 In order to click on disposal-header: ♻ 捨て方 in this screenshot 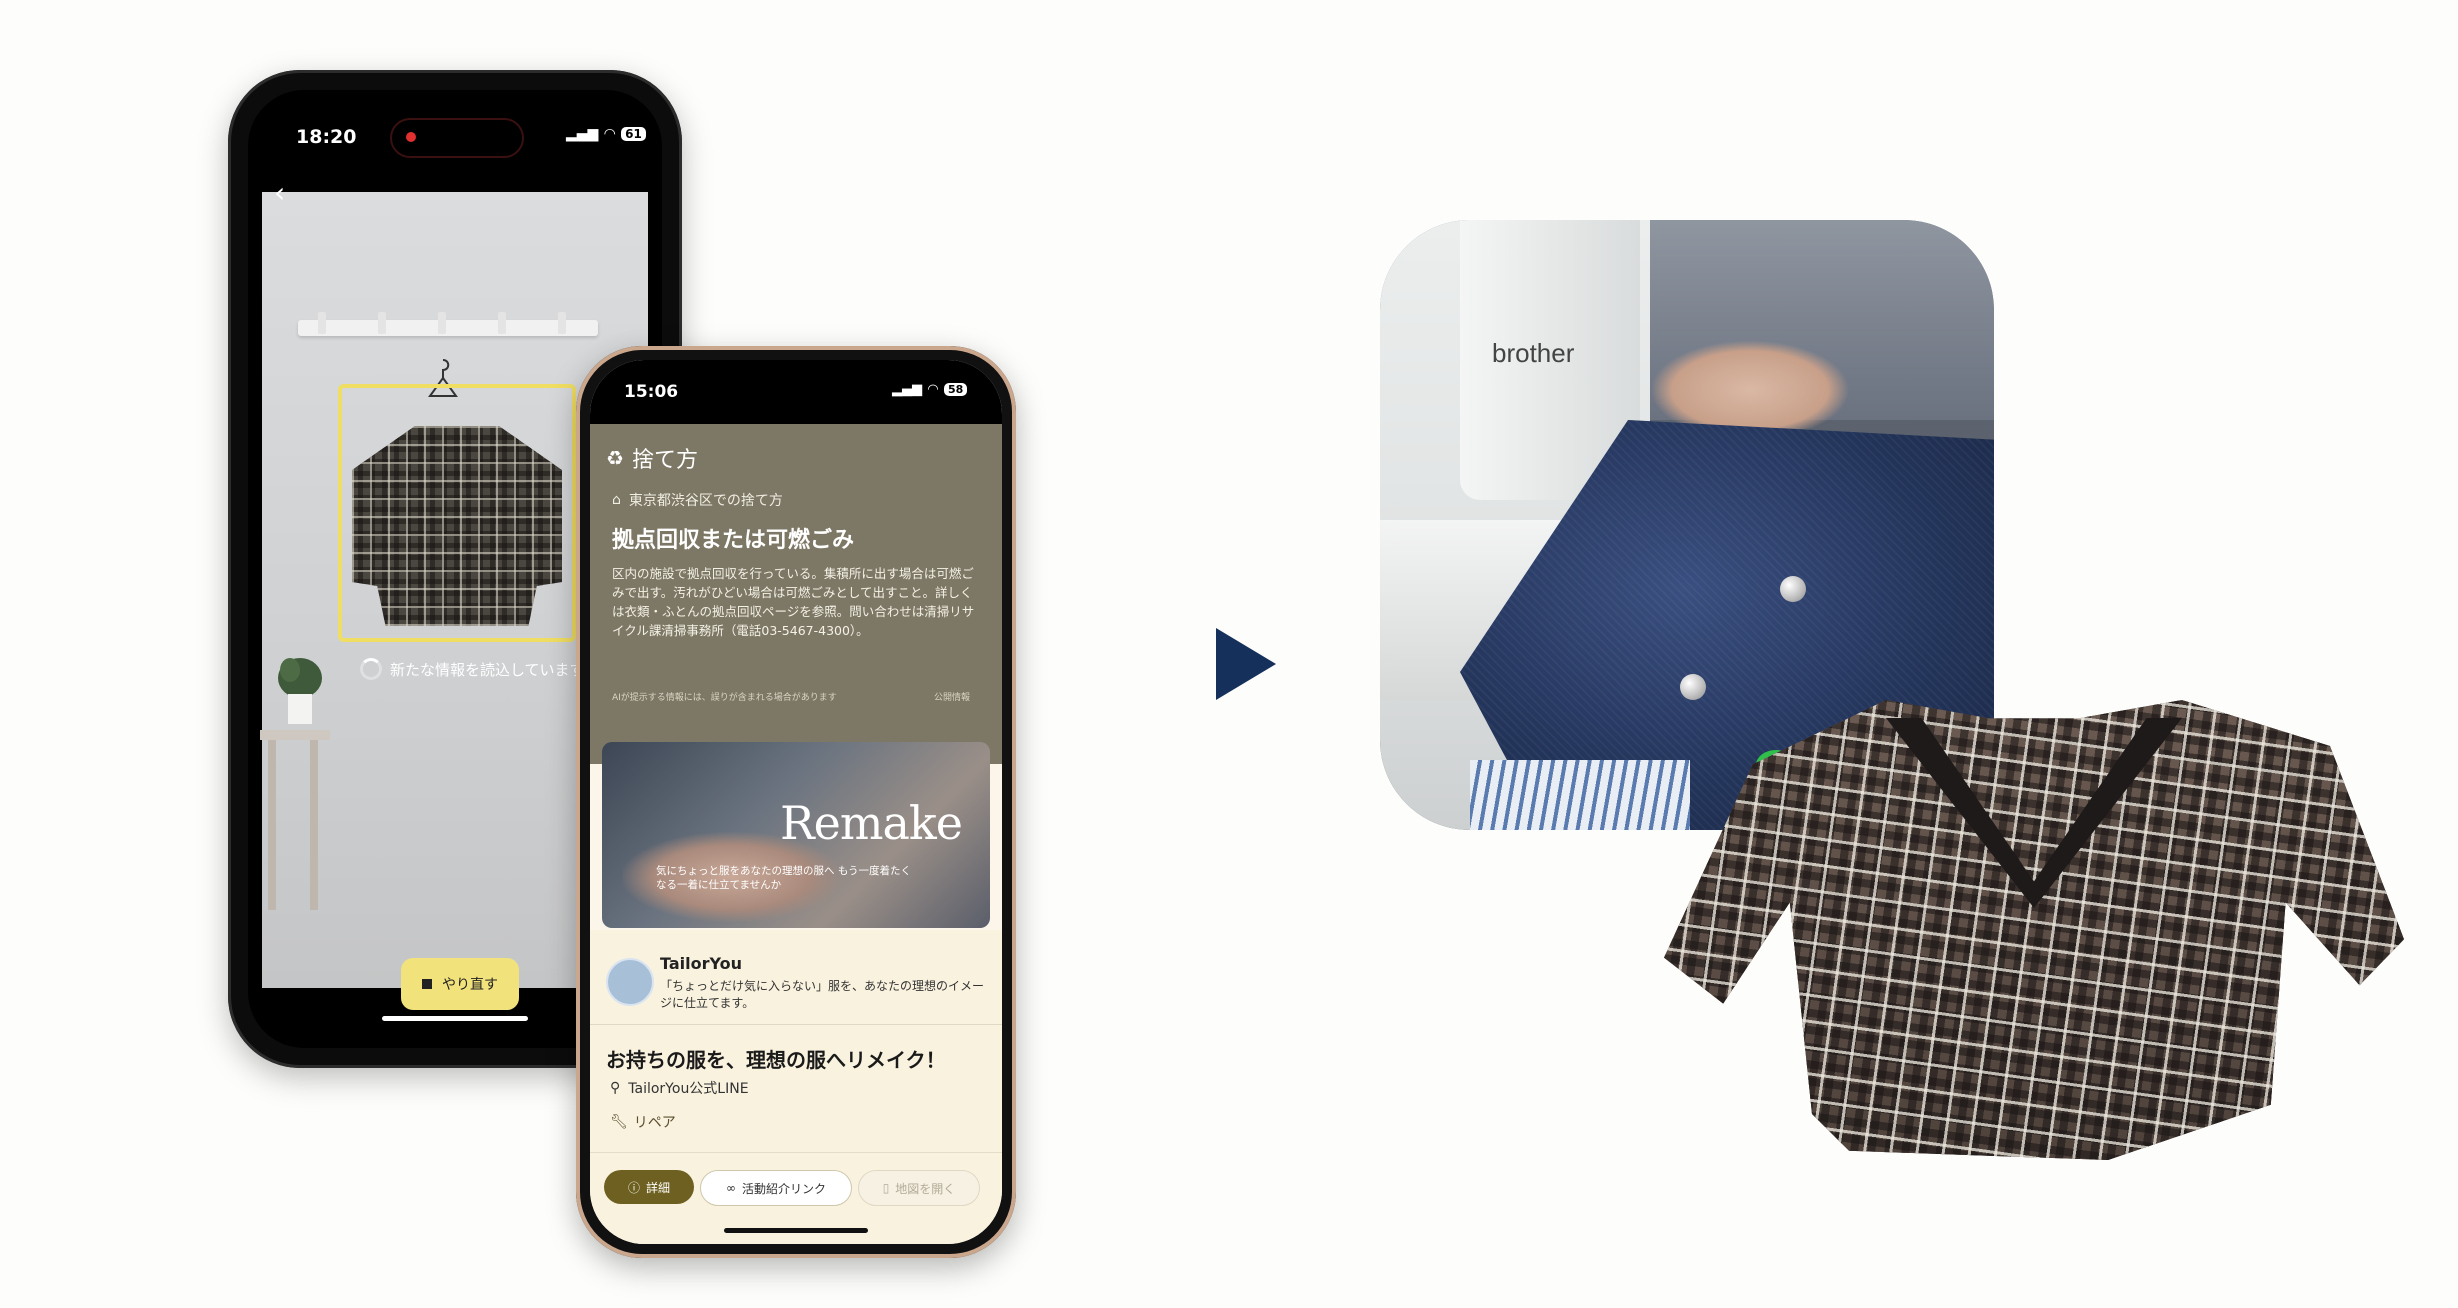, I will do `click(652, 458)`.